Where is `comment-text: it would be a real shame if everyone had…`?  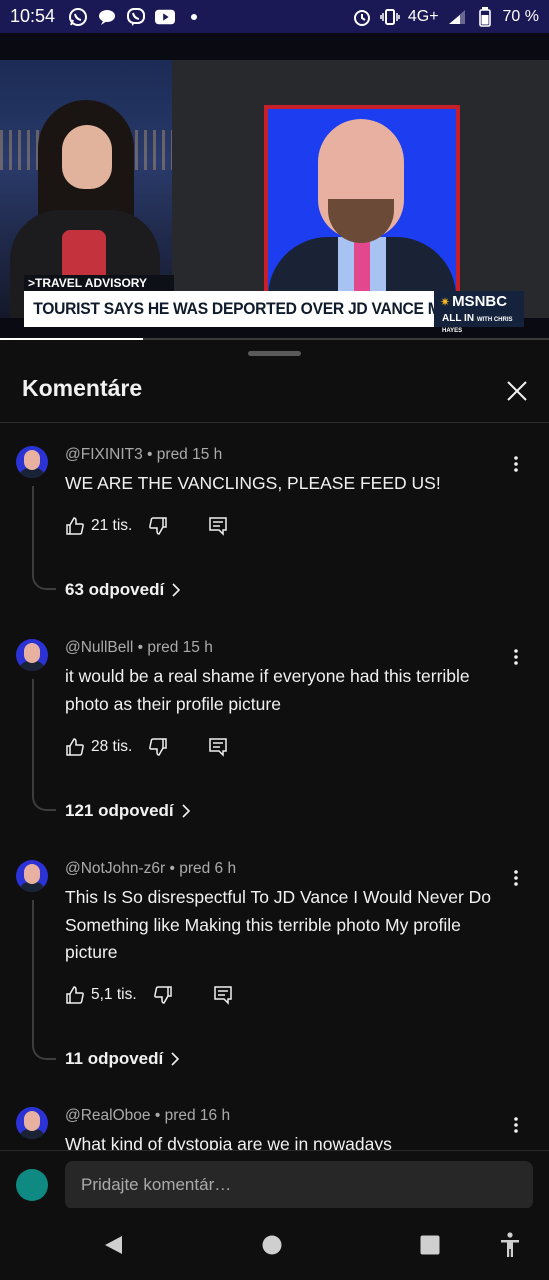 comment-text: it would be a real shame if everyone had… is located at coordinates (267, 690).